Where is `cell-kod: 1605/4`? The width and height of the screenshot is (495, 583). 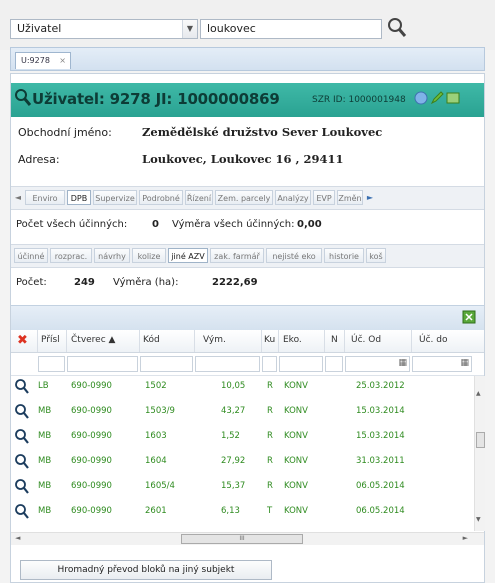
cell-kod: 1605/4 is located at coordinates (160, 486).